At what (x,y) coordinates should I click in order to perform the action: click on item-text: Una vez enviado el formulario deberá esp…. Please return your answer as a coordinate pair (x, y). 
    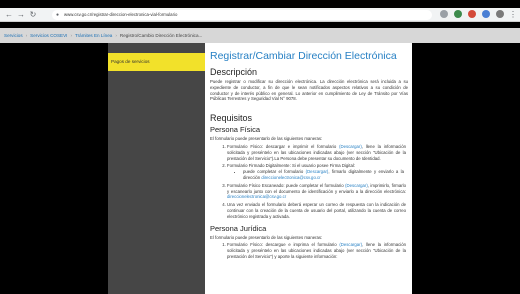
    Looking at the image, I should click on (316, 210).